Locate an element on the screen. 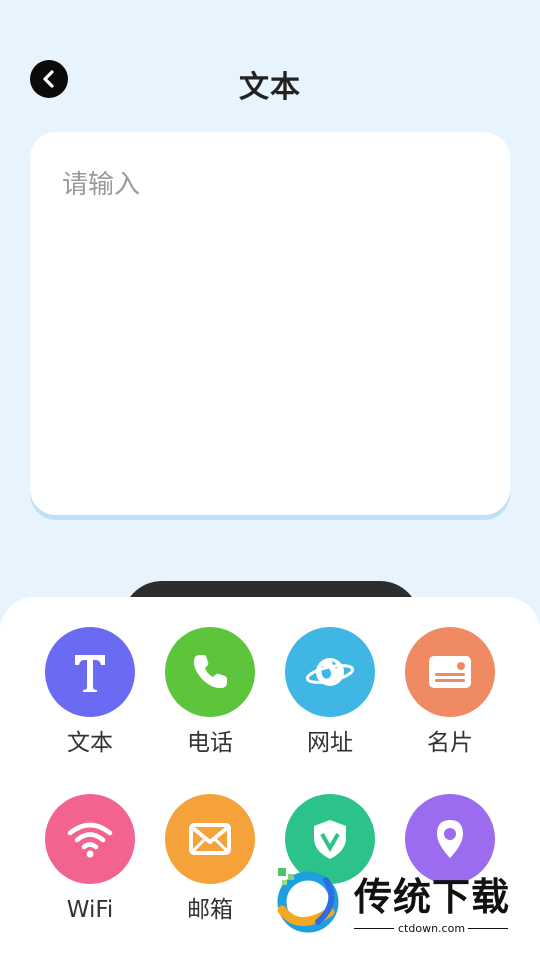 Image resolution: width=540 pixels, height=960 pixels. business-card-icon is located at coordinates (450, 672).